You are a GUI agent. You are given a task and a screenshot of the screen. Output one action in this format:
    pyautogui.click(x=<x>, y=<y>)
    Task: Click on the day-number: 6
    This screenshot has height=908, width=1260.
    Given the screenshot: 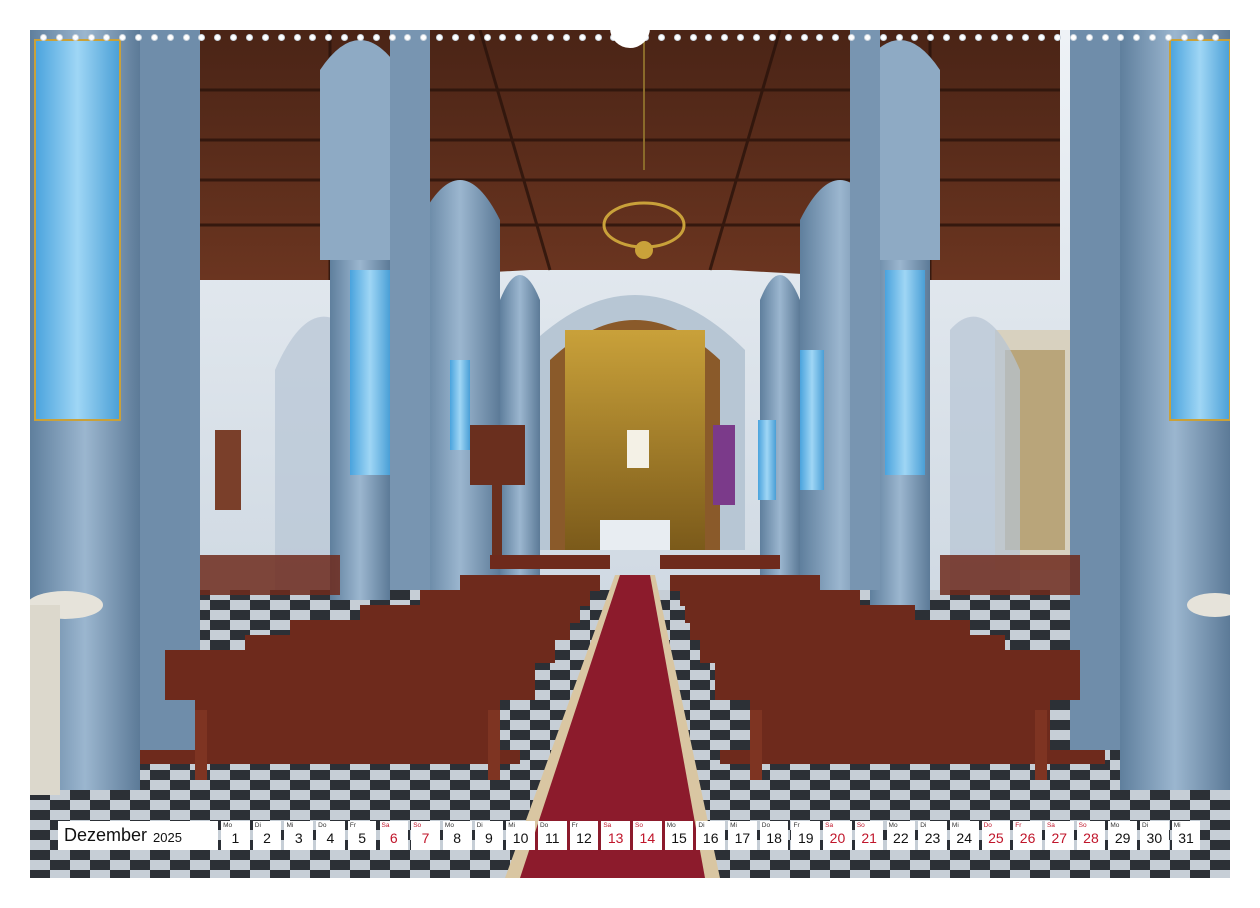 What is the action you would take?
    pyautogui.click(x=393, y=838)
    